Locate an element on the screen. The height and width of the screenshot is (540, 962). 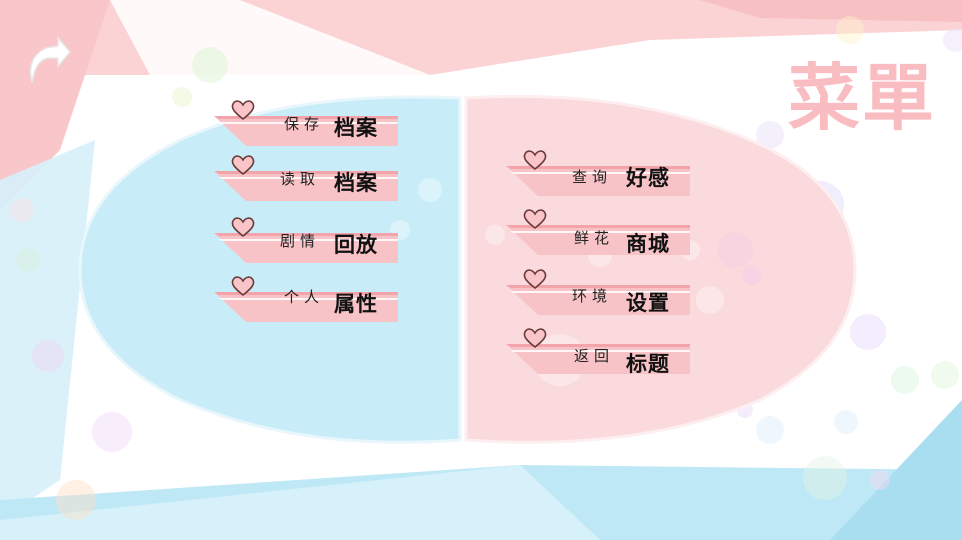
menu-item-return-to-title: 返回 标题 is located at coordinates (599, 351).